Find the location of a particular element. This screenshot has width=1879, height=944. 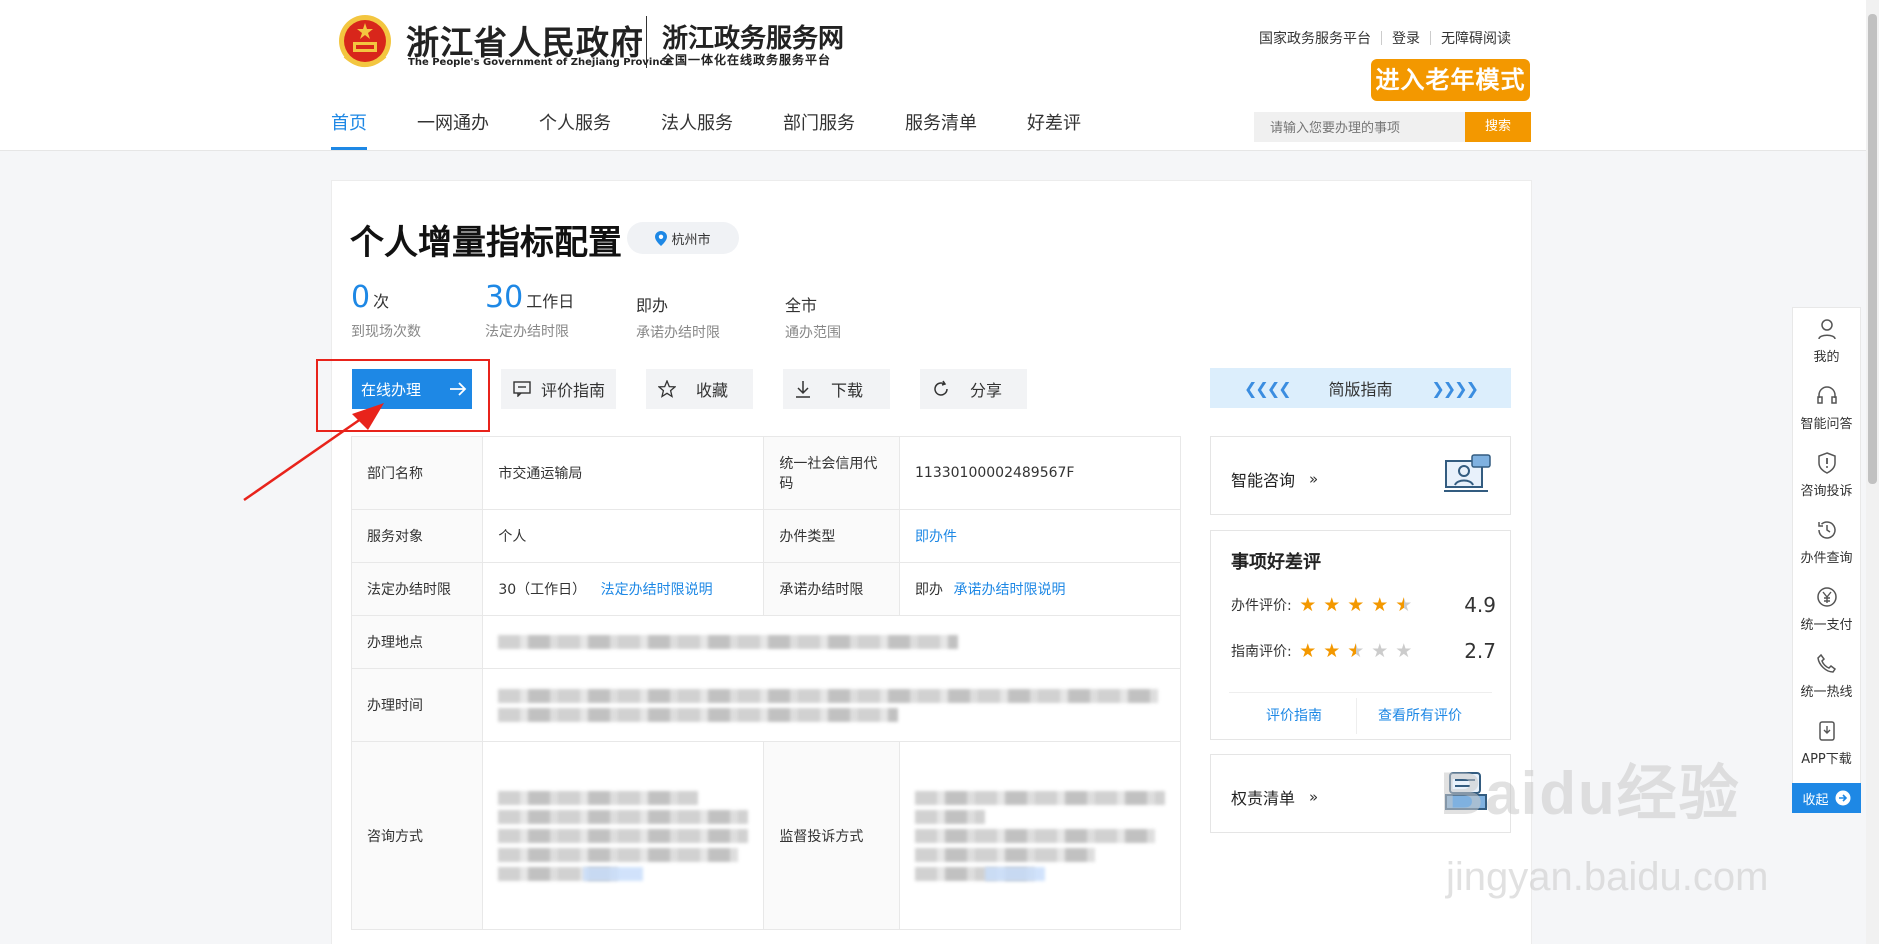

consult-label: 咨询方式 is located at coordinates (417, 835).